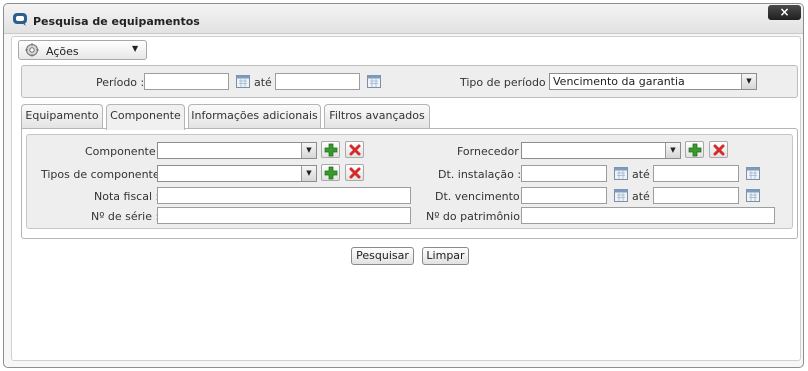  What do you see at coordinates (186, 81) in the screenshot?
I see `period-start-input` at bounding box center [186, 81].